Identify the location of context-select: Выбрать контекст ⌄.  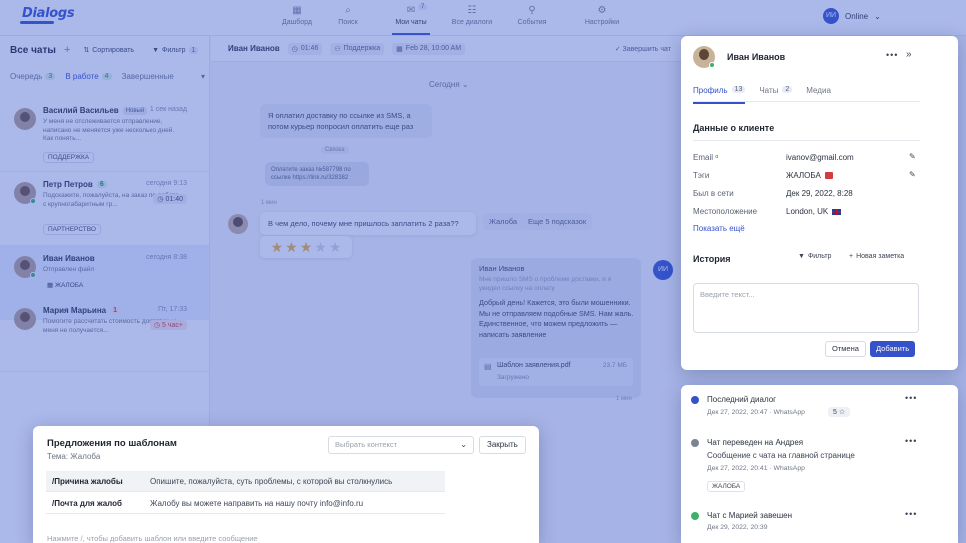
(401, 445).